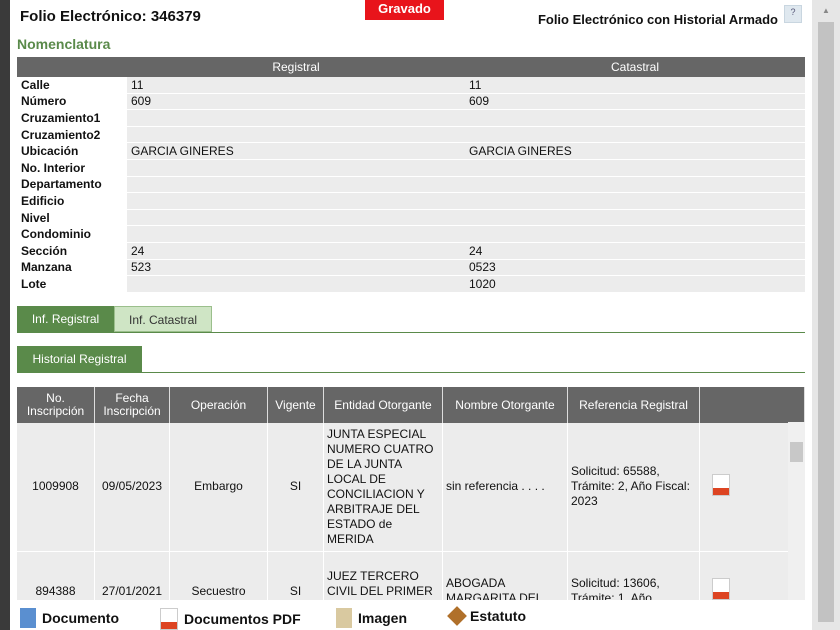  Describe the element at coordinates (635, 151) in the screenshot. I see `cell-catastral: GARCIA GINERES` at that location.